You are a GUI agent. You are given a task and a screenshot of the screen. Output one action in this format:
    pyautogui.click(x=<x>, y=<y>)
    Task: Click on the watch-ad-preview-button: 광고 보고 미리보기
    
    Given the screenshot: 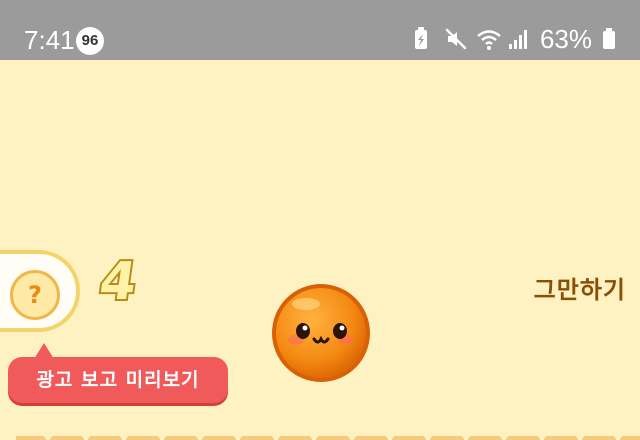 What is the action you would take?
    pyautogui.click(x=118, y=380)
    